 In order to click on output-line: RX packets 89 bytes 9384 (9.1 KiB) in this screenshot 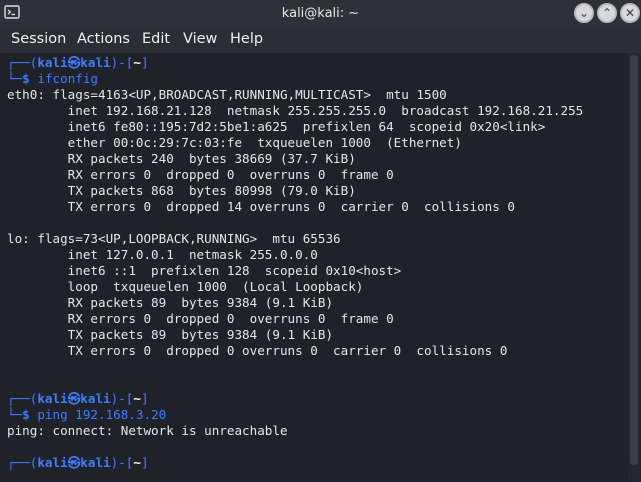, I will do `click(170, 302)`.